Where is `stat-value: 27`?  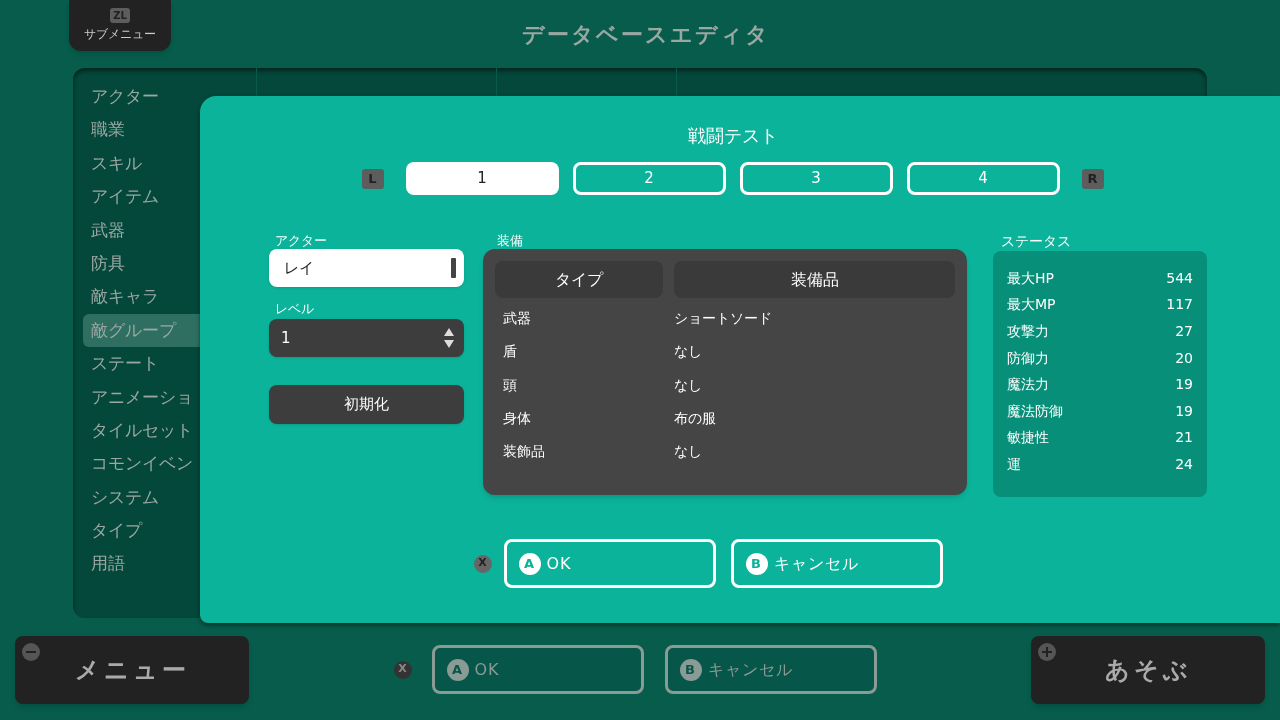 stat-value: 27 is located at coordinates (1184, 331).